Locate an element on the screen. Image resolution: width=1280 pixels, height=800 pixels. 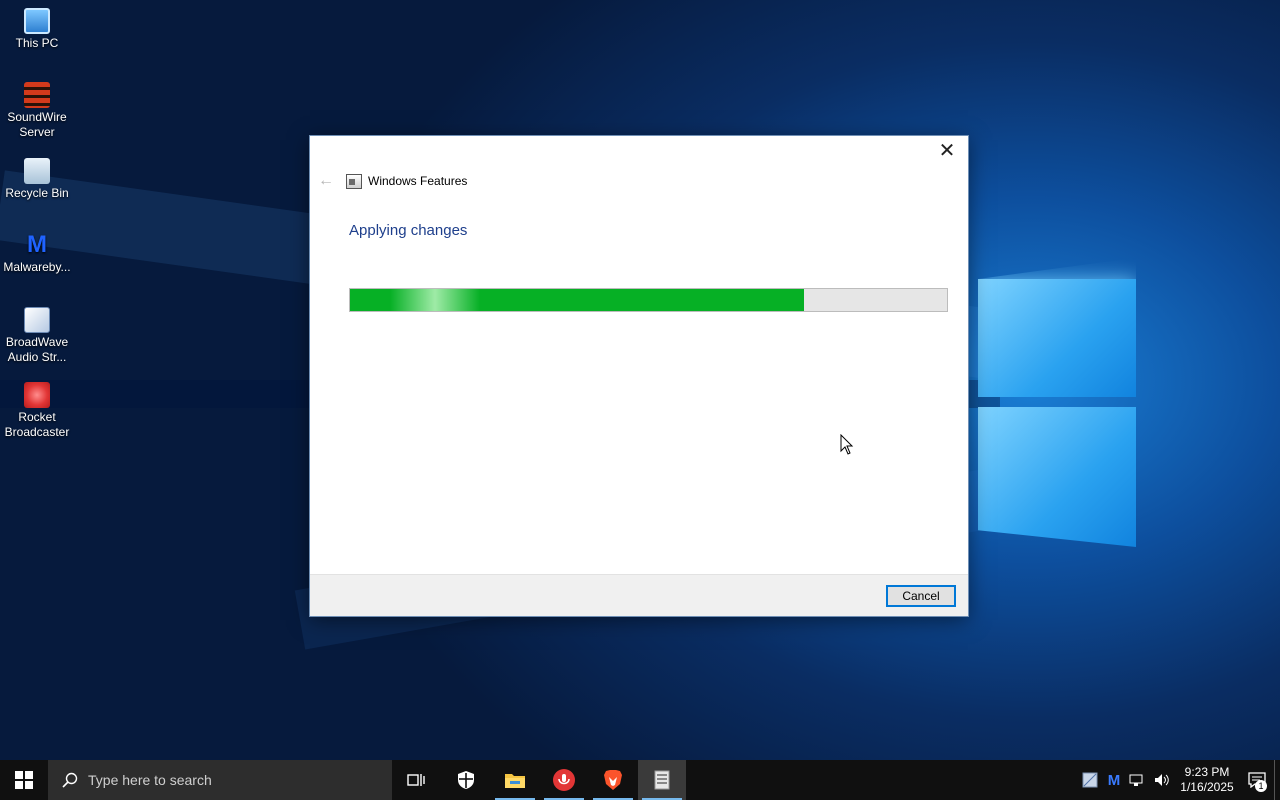
folder-icon is located at coordinates (515, 781).